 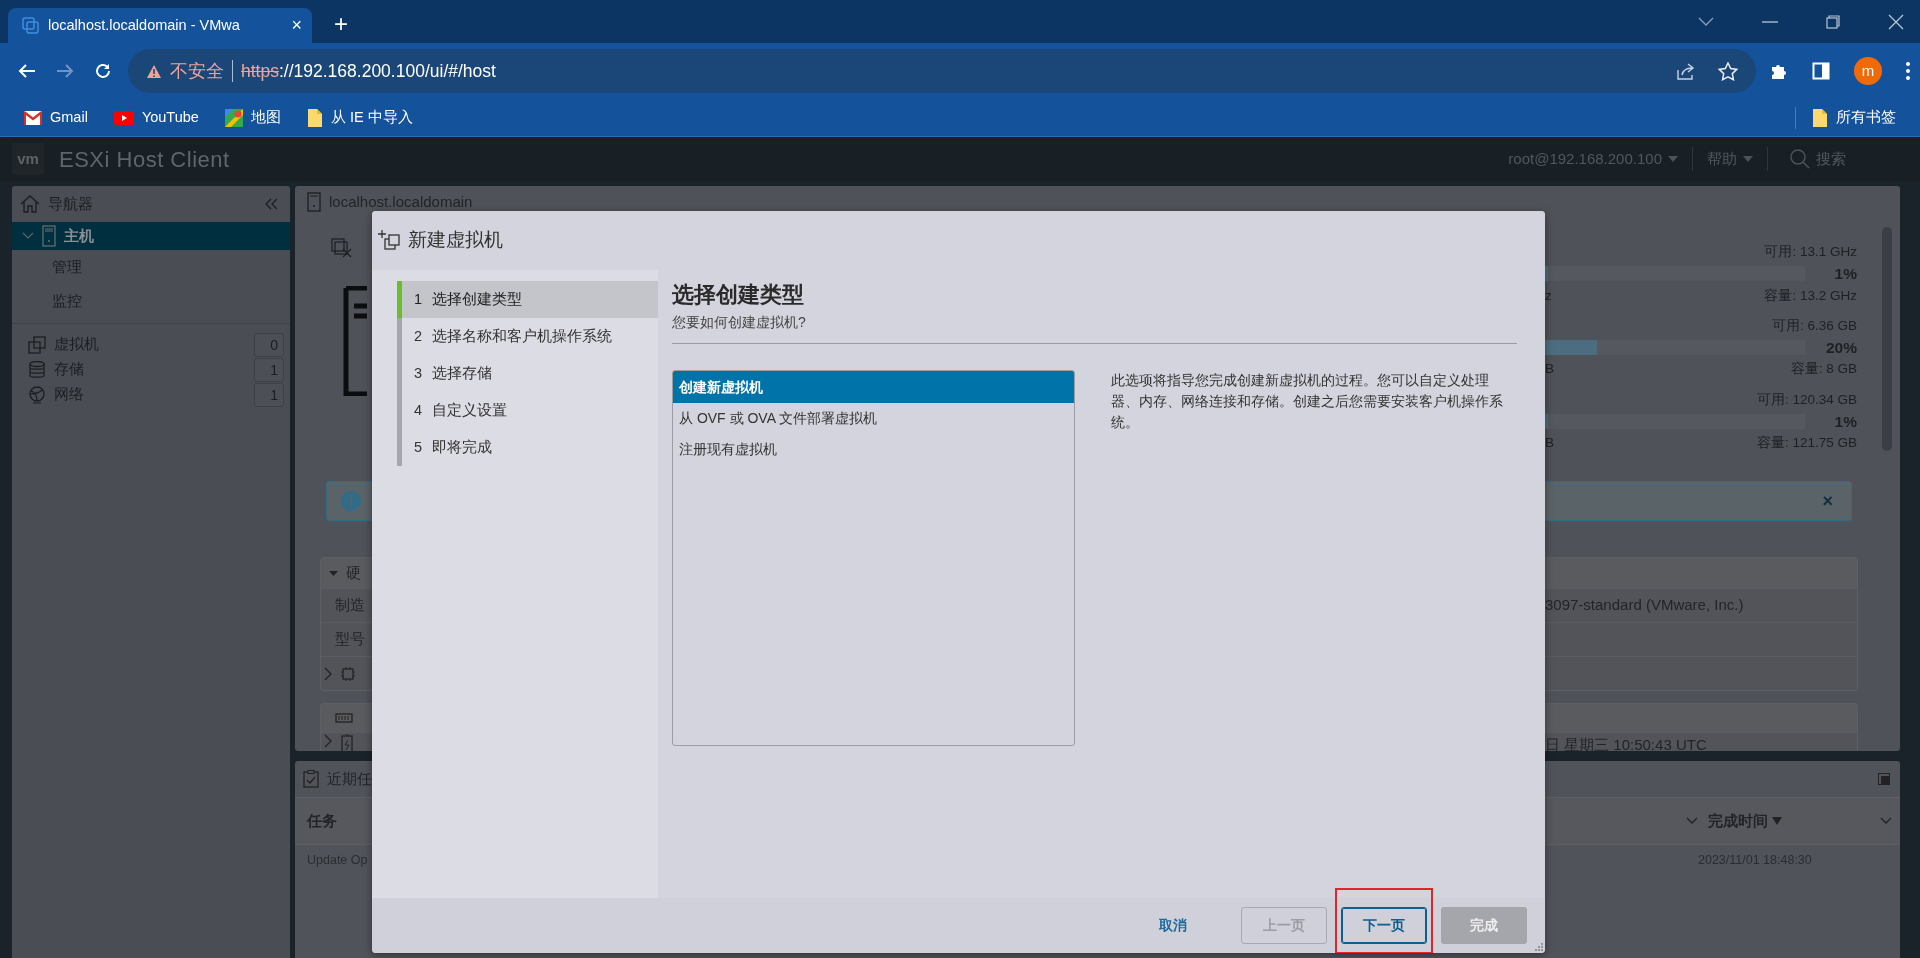 I want to click on step-question: 您要如何创建虚拟机?, so click(x=1094, y=328).